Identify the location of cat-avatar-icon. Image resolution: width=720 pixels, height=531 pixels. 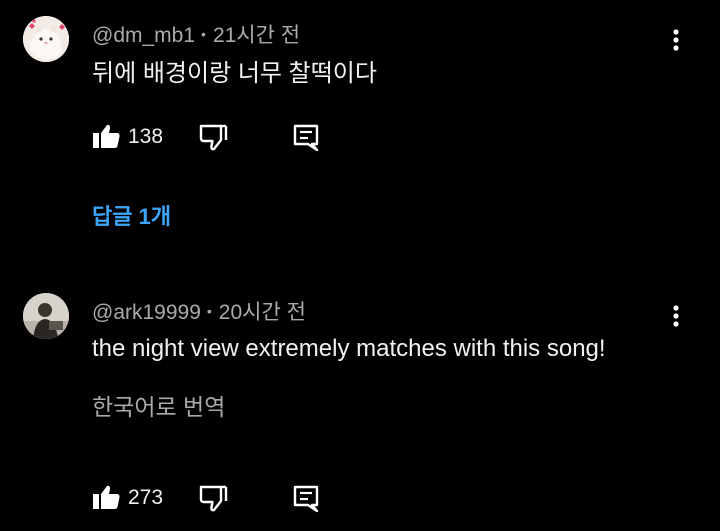
(46, 39).